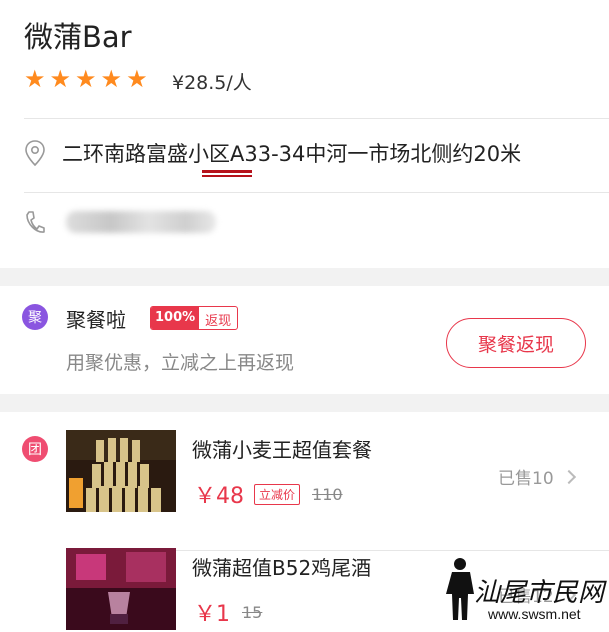 The image size is (609, 632). What do you see at coordinates (219, 496) in the screenshot?
I see `item-price: ￥48` at bounding box center [219, 496].